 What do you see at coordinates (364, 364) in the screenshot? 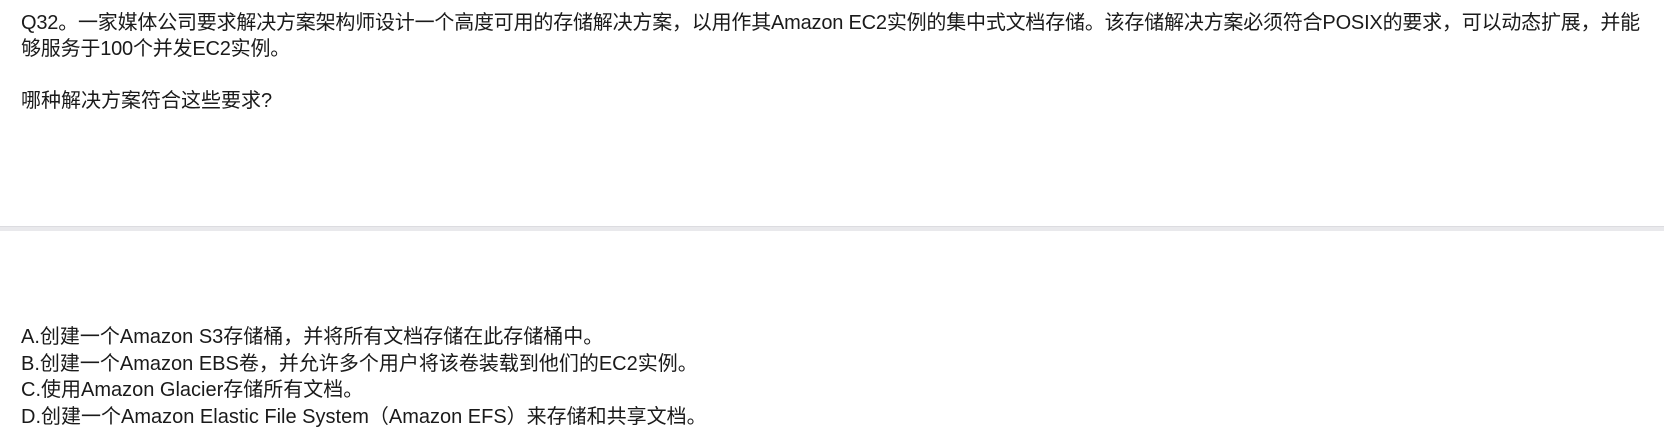
I see `option-b: B.创建一个Amazon EBS卷，并允许多个用户将该卷装载到他们的EC2实例。` at bounding box center [364, 364].